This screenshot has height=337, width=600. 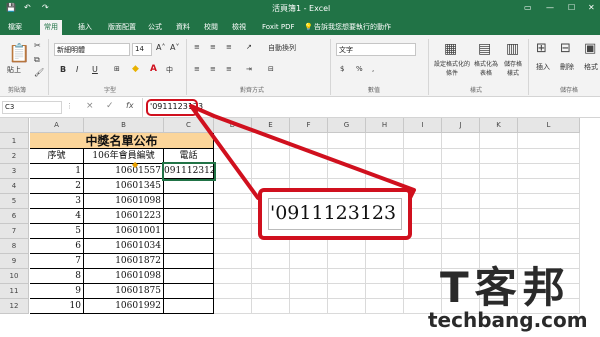 What do you see at coordinates (309, 125) in the screenshot?
I see `column-header: F` at bounding box center [309, 125].